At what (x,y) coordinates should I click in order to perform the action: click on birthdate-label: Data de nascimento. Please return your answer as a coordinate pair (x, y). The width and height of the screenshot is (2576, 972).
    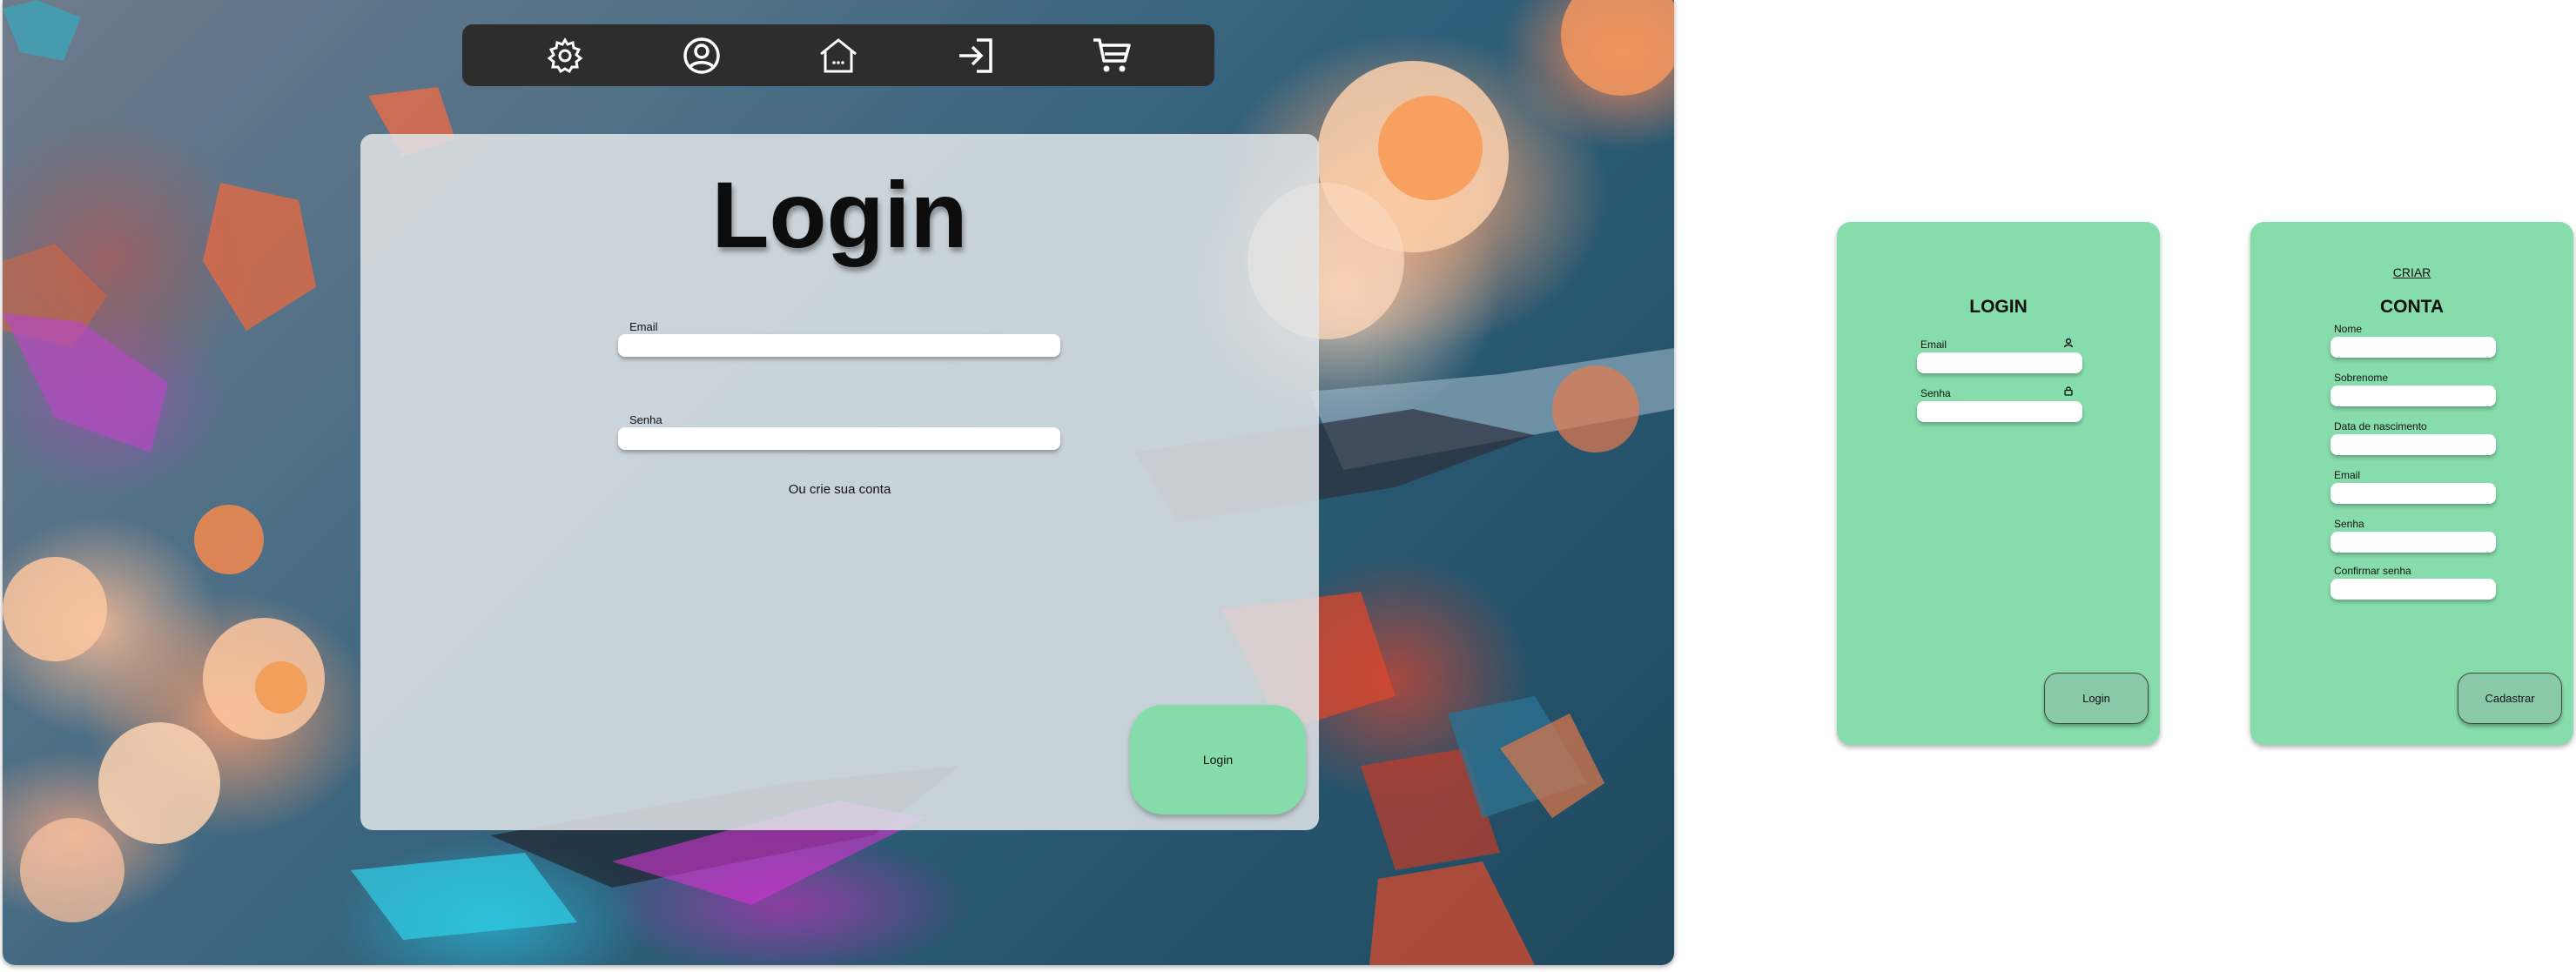
    Looking at the image, I should click on (2380, 426).